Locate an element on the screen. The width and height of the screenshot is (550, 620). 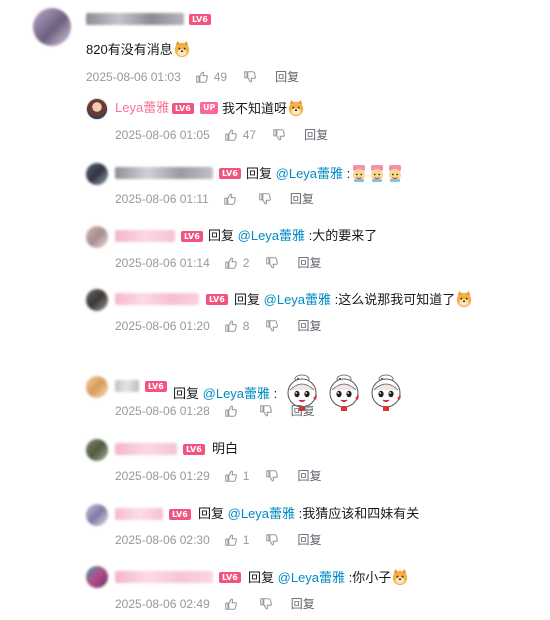
comment-text: 回复 @Leya蕾雅 :你小子 is located at coordinates (328, 577).